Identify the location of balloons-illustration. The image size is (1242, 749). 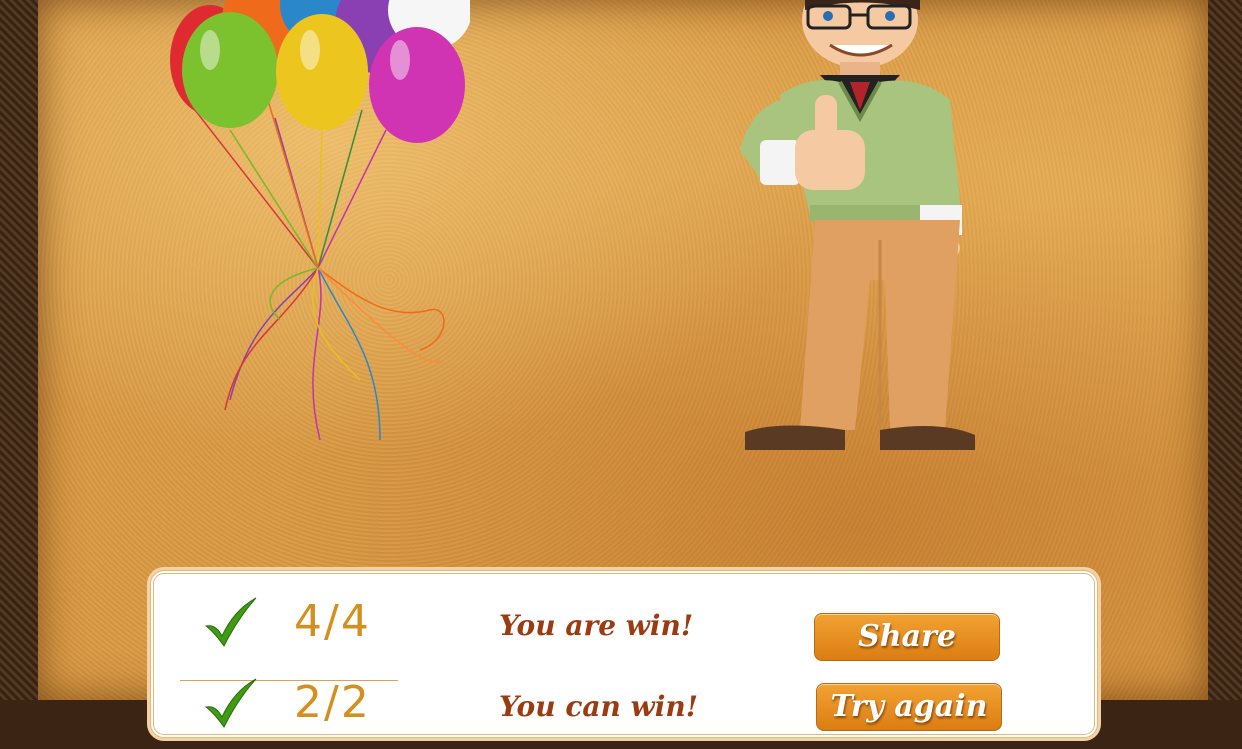
(320, 220).